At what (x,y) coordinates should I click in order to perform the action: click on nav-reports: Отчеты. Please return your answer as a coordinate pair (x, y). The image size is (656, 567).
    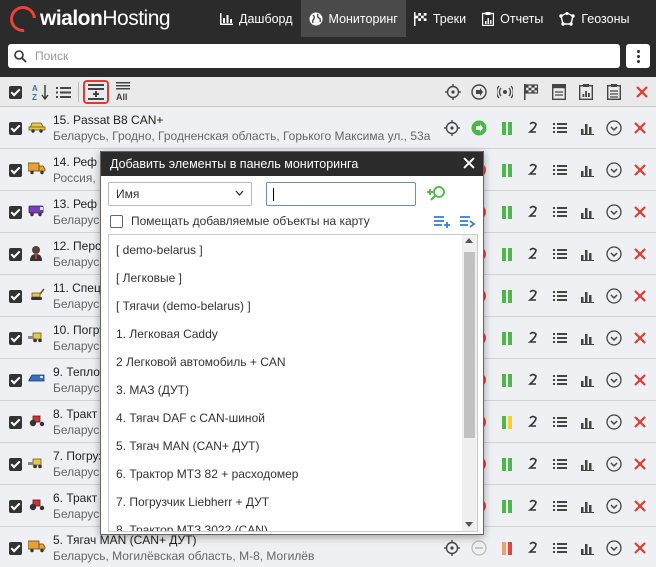
    Looking at the image, I should click on (512, 18).